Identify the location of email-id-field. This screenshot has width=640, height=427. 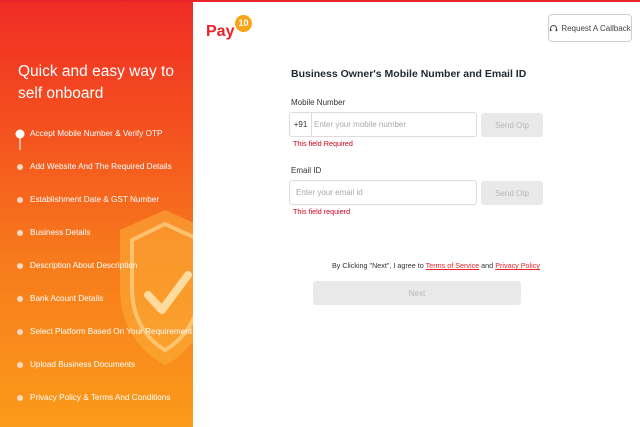
(383, 192).